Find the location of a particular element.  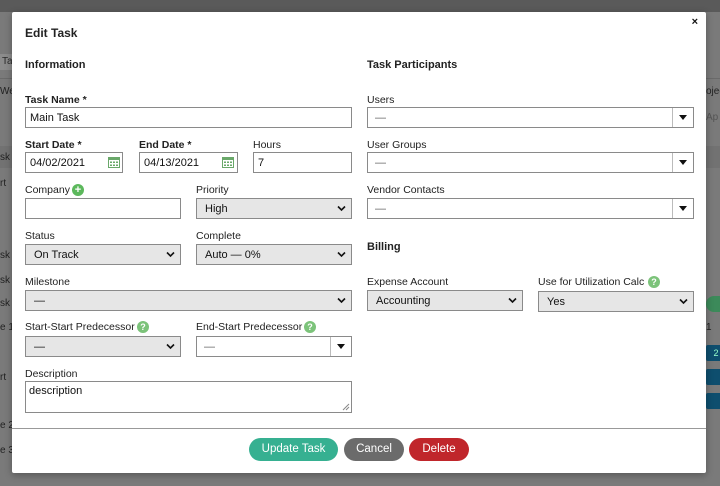

background-topbar is located at coordinates (360, 6).